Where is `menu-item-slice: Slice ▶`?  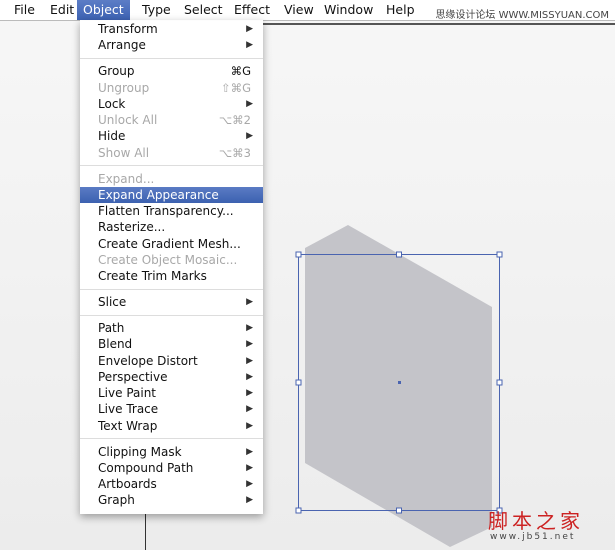 menu-item-slice: Slice ▶ is located at coordinates (171, 302).